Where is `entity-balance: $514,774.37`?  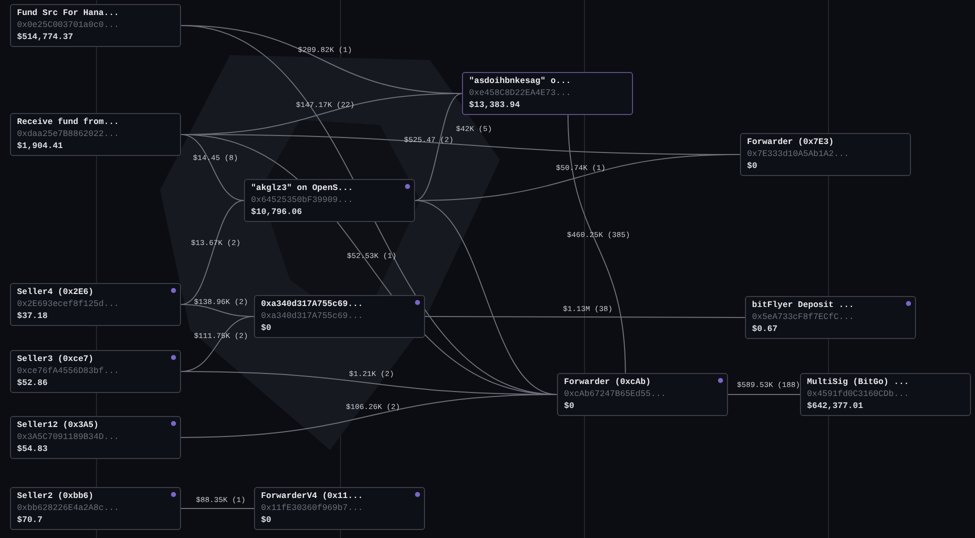
entity-balance: $514,774.37 is located at coordinates (45, 37).